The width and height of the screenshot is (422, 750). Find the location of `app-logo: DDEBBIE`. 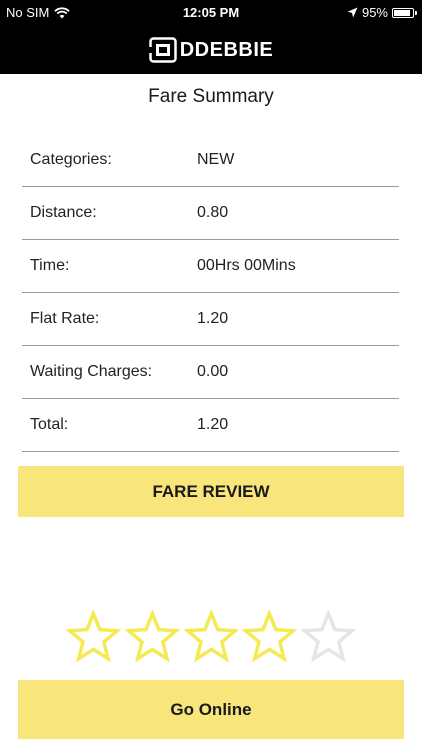

app-logo: DDEBBIE is located at coordinates (211, 50).